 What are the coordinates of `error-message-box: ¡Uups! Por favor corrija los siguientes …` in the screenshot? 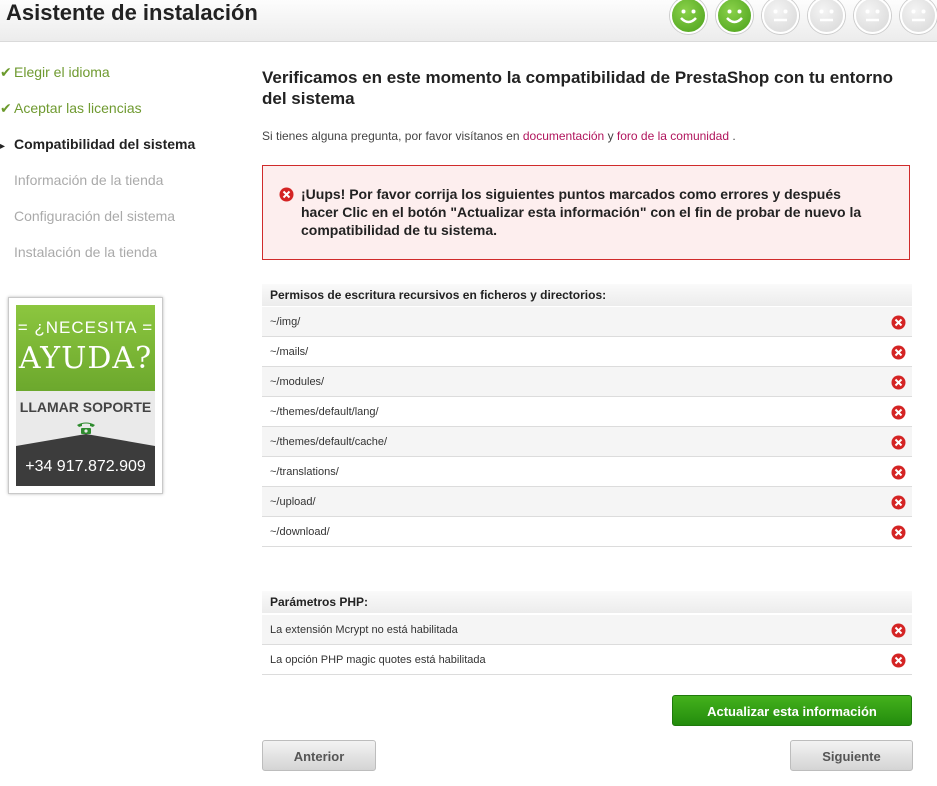 It's located at (586, 212).